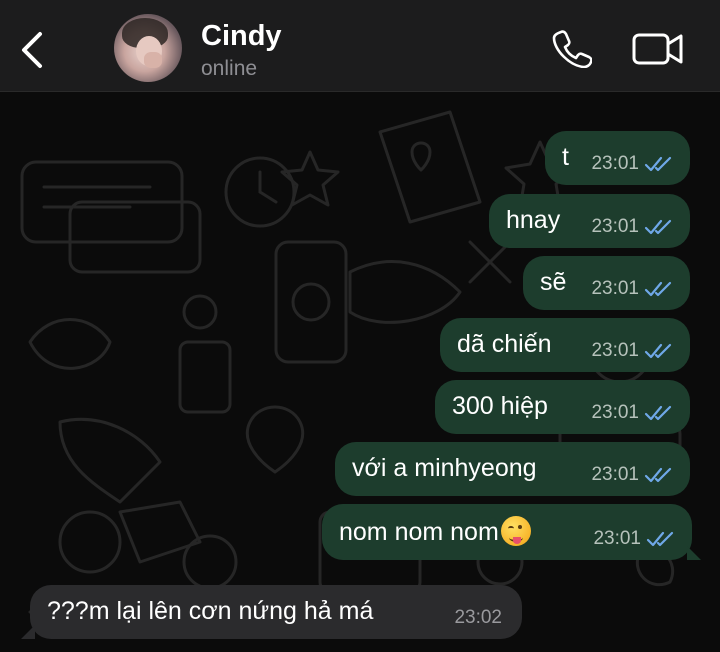 The height and width of the screenshot is (652, 720). I want to click on message-bubble-incoming: ???m lại lên cơn nứng hả má 23:02, so click(271, 612).